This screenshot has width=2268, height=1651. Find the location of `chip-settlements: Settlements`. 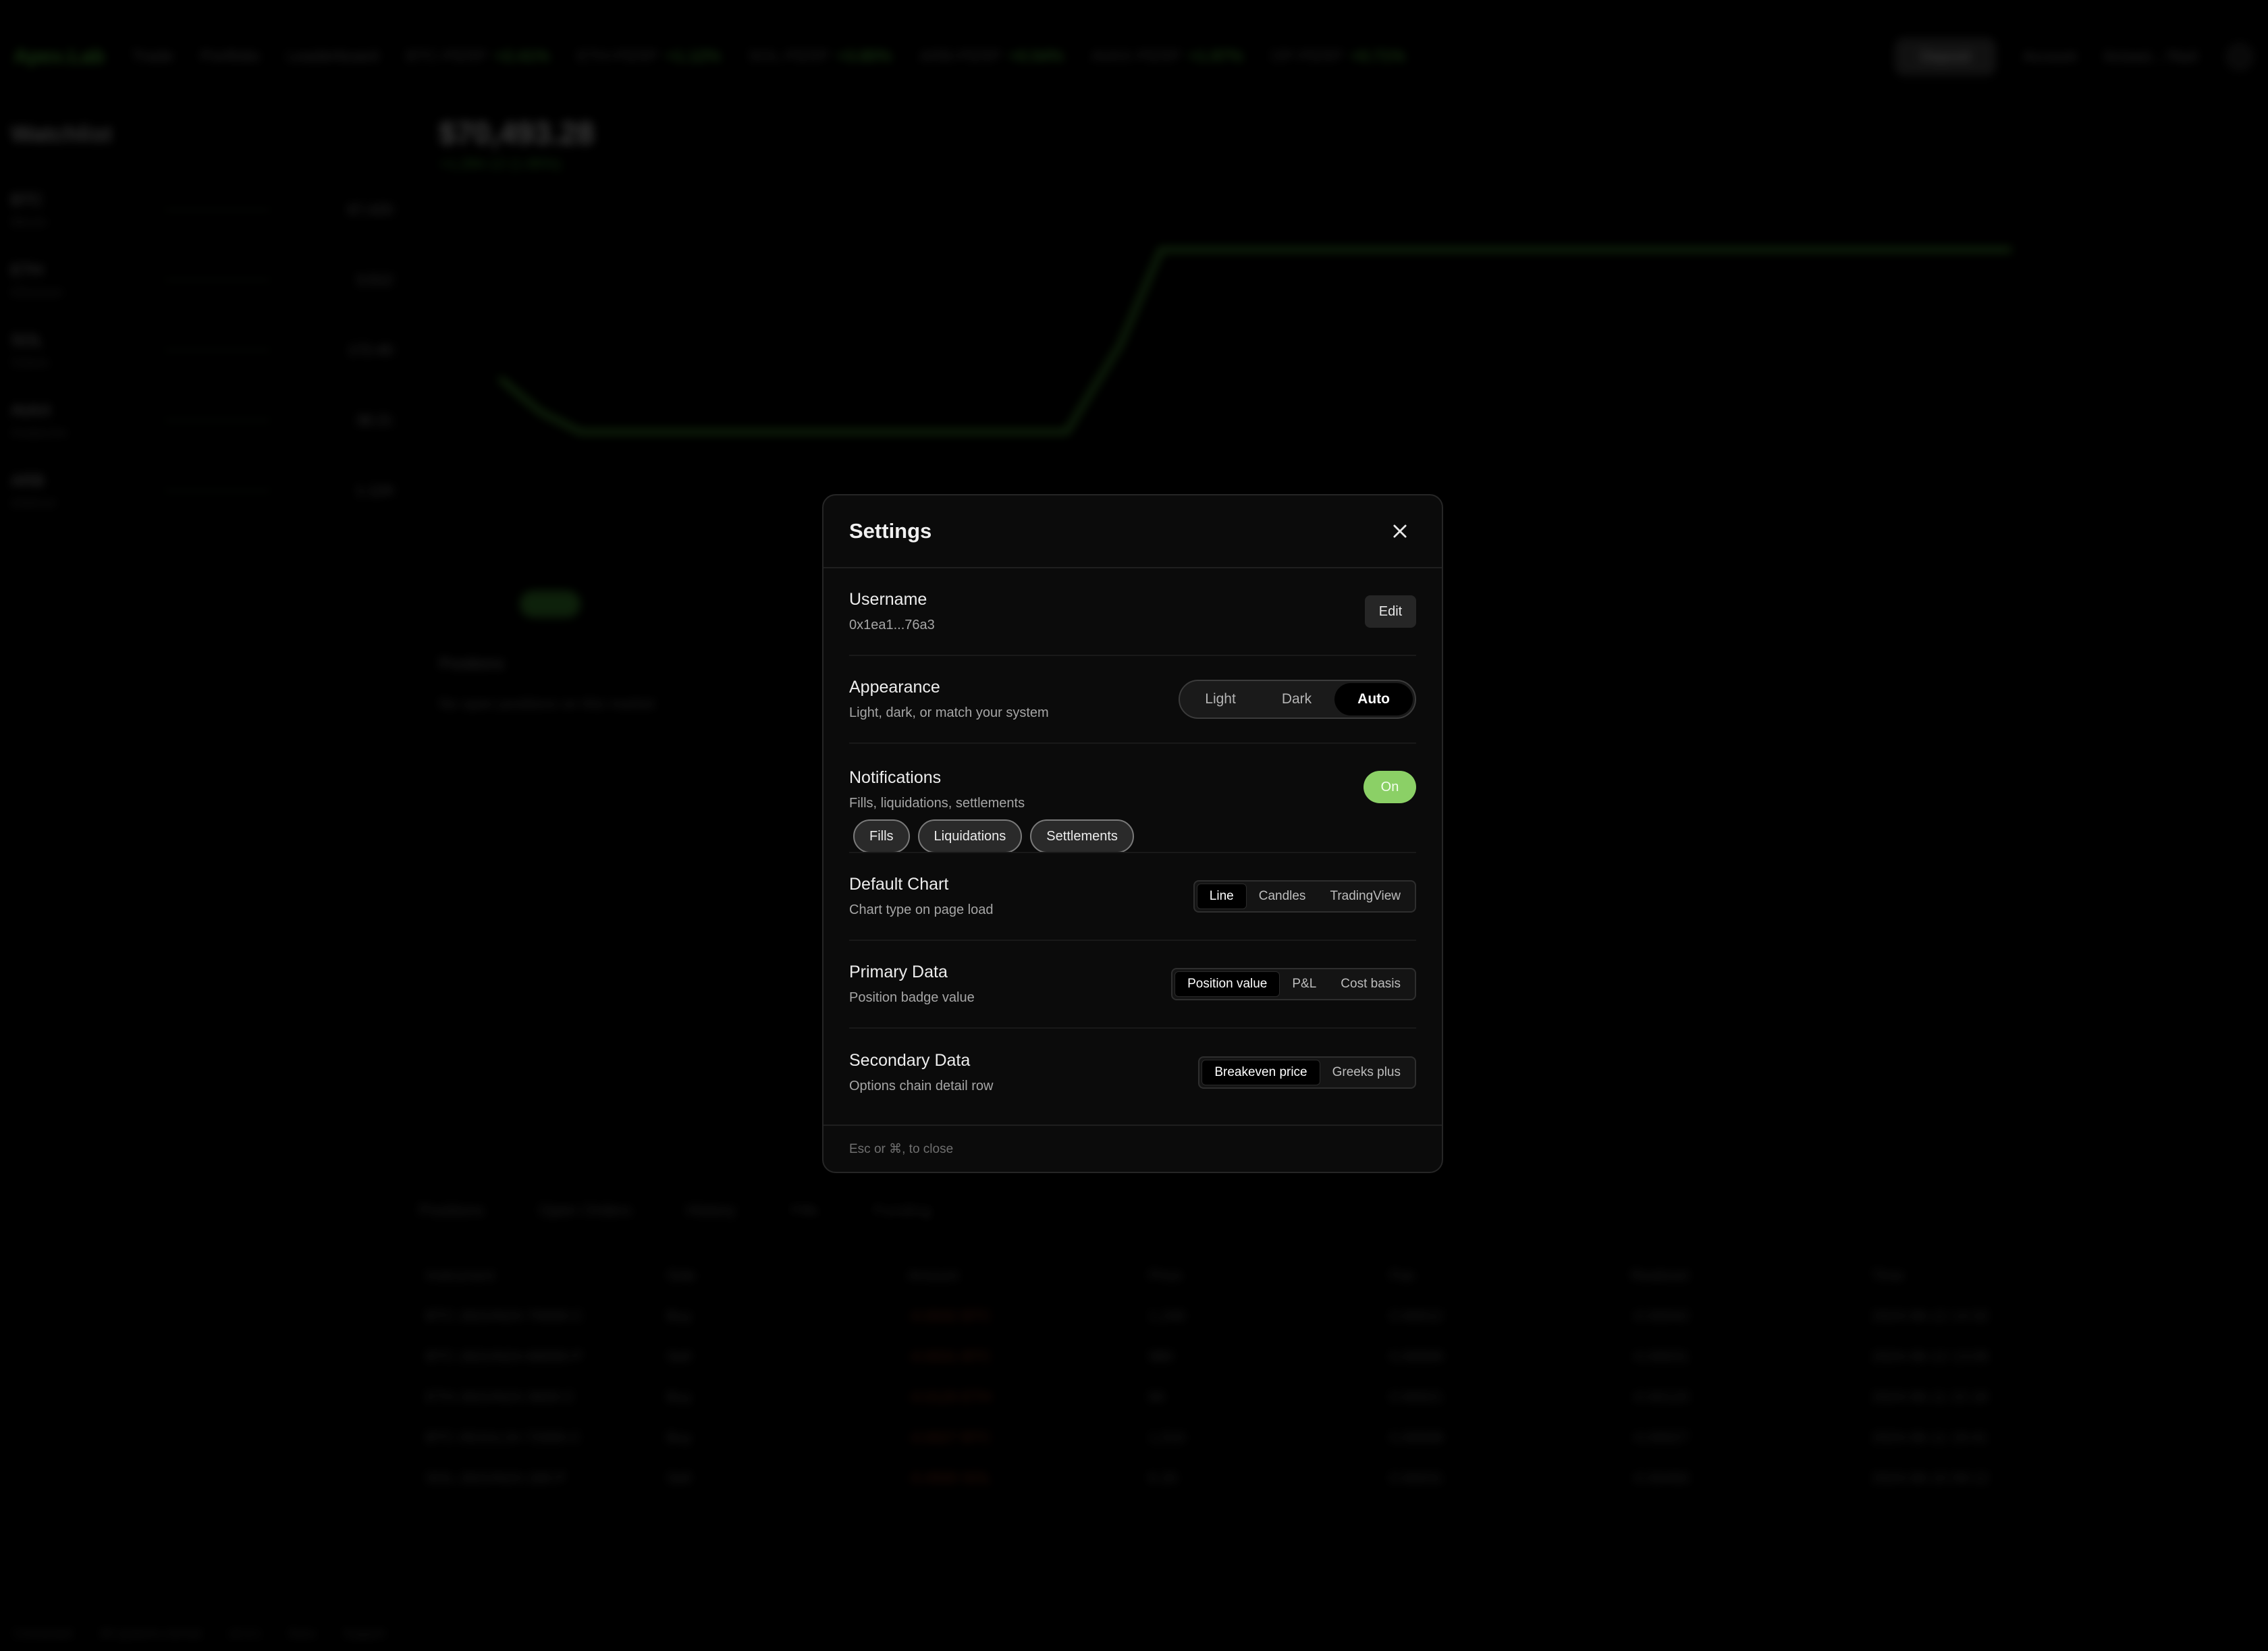

chip-settlements: Settlements is located at coordinates (1082, 836).